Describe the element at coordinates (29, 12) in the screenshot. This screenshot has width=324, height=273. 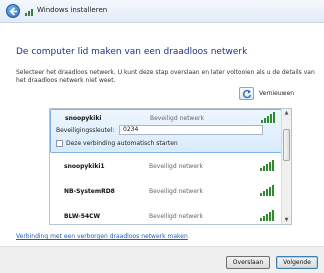
I see `wireless-network-icon` at that location.